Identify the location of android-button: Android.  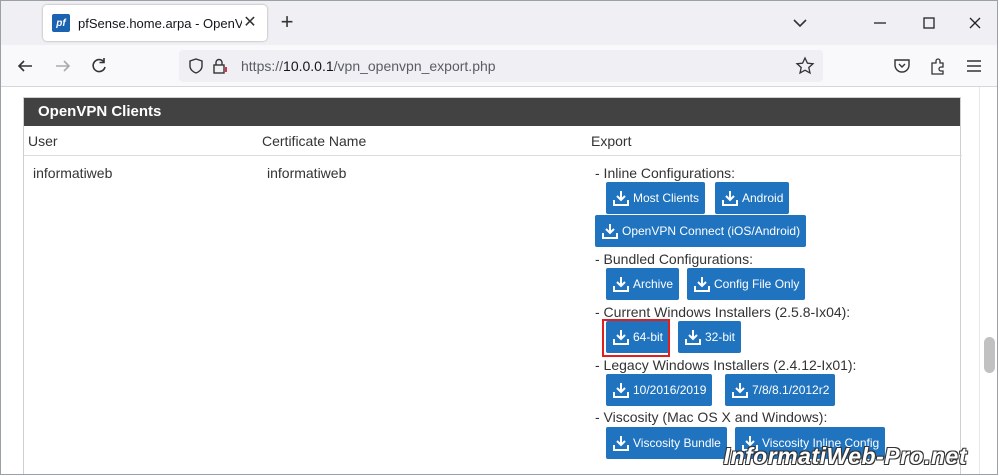
(752, 198).